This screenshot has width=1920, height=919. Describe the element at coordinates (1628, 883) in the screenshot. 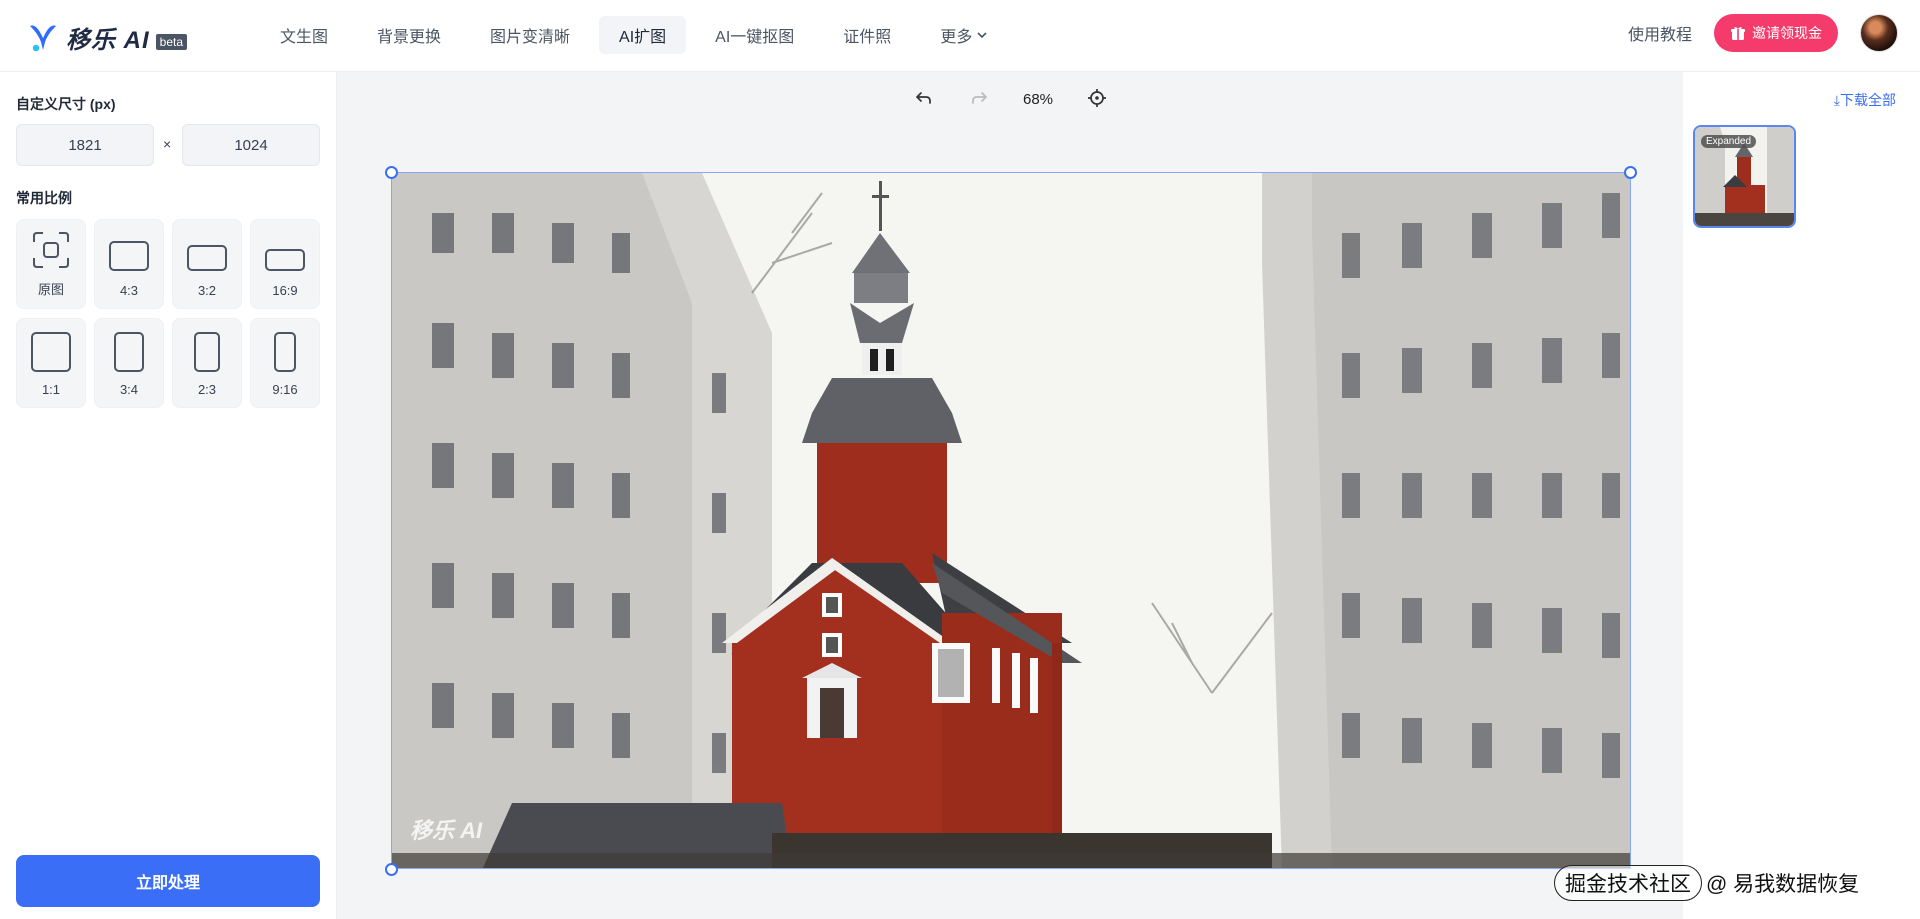

I see `watermark-pill: 掘金技术社区` at that location.